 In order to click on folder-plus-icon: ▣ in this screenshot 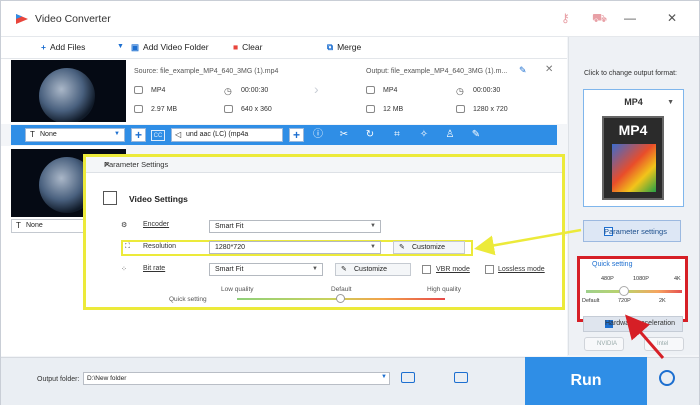, I will do `click(135, 47)`.